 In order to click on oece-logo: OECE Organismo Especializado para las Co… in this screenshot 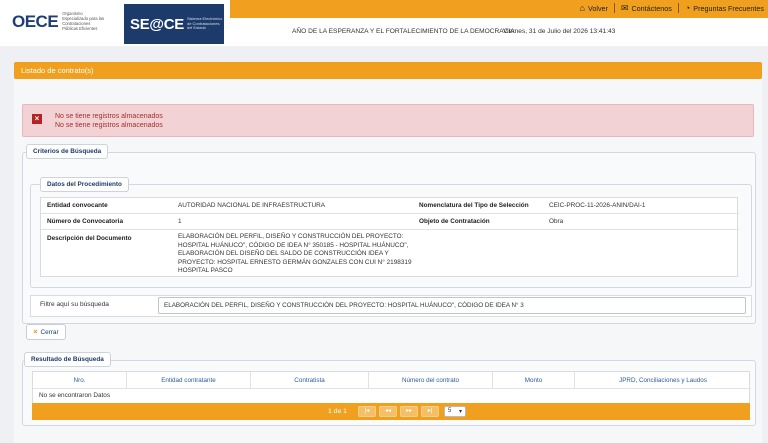, I will do `click(66, 22)`.